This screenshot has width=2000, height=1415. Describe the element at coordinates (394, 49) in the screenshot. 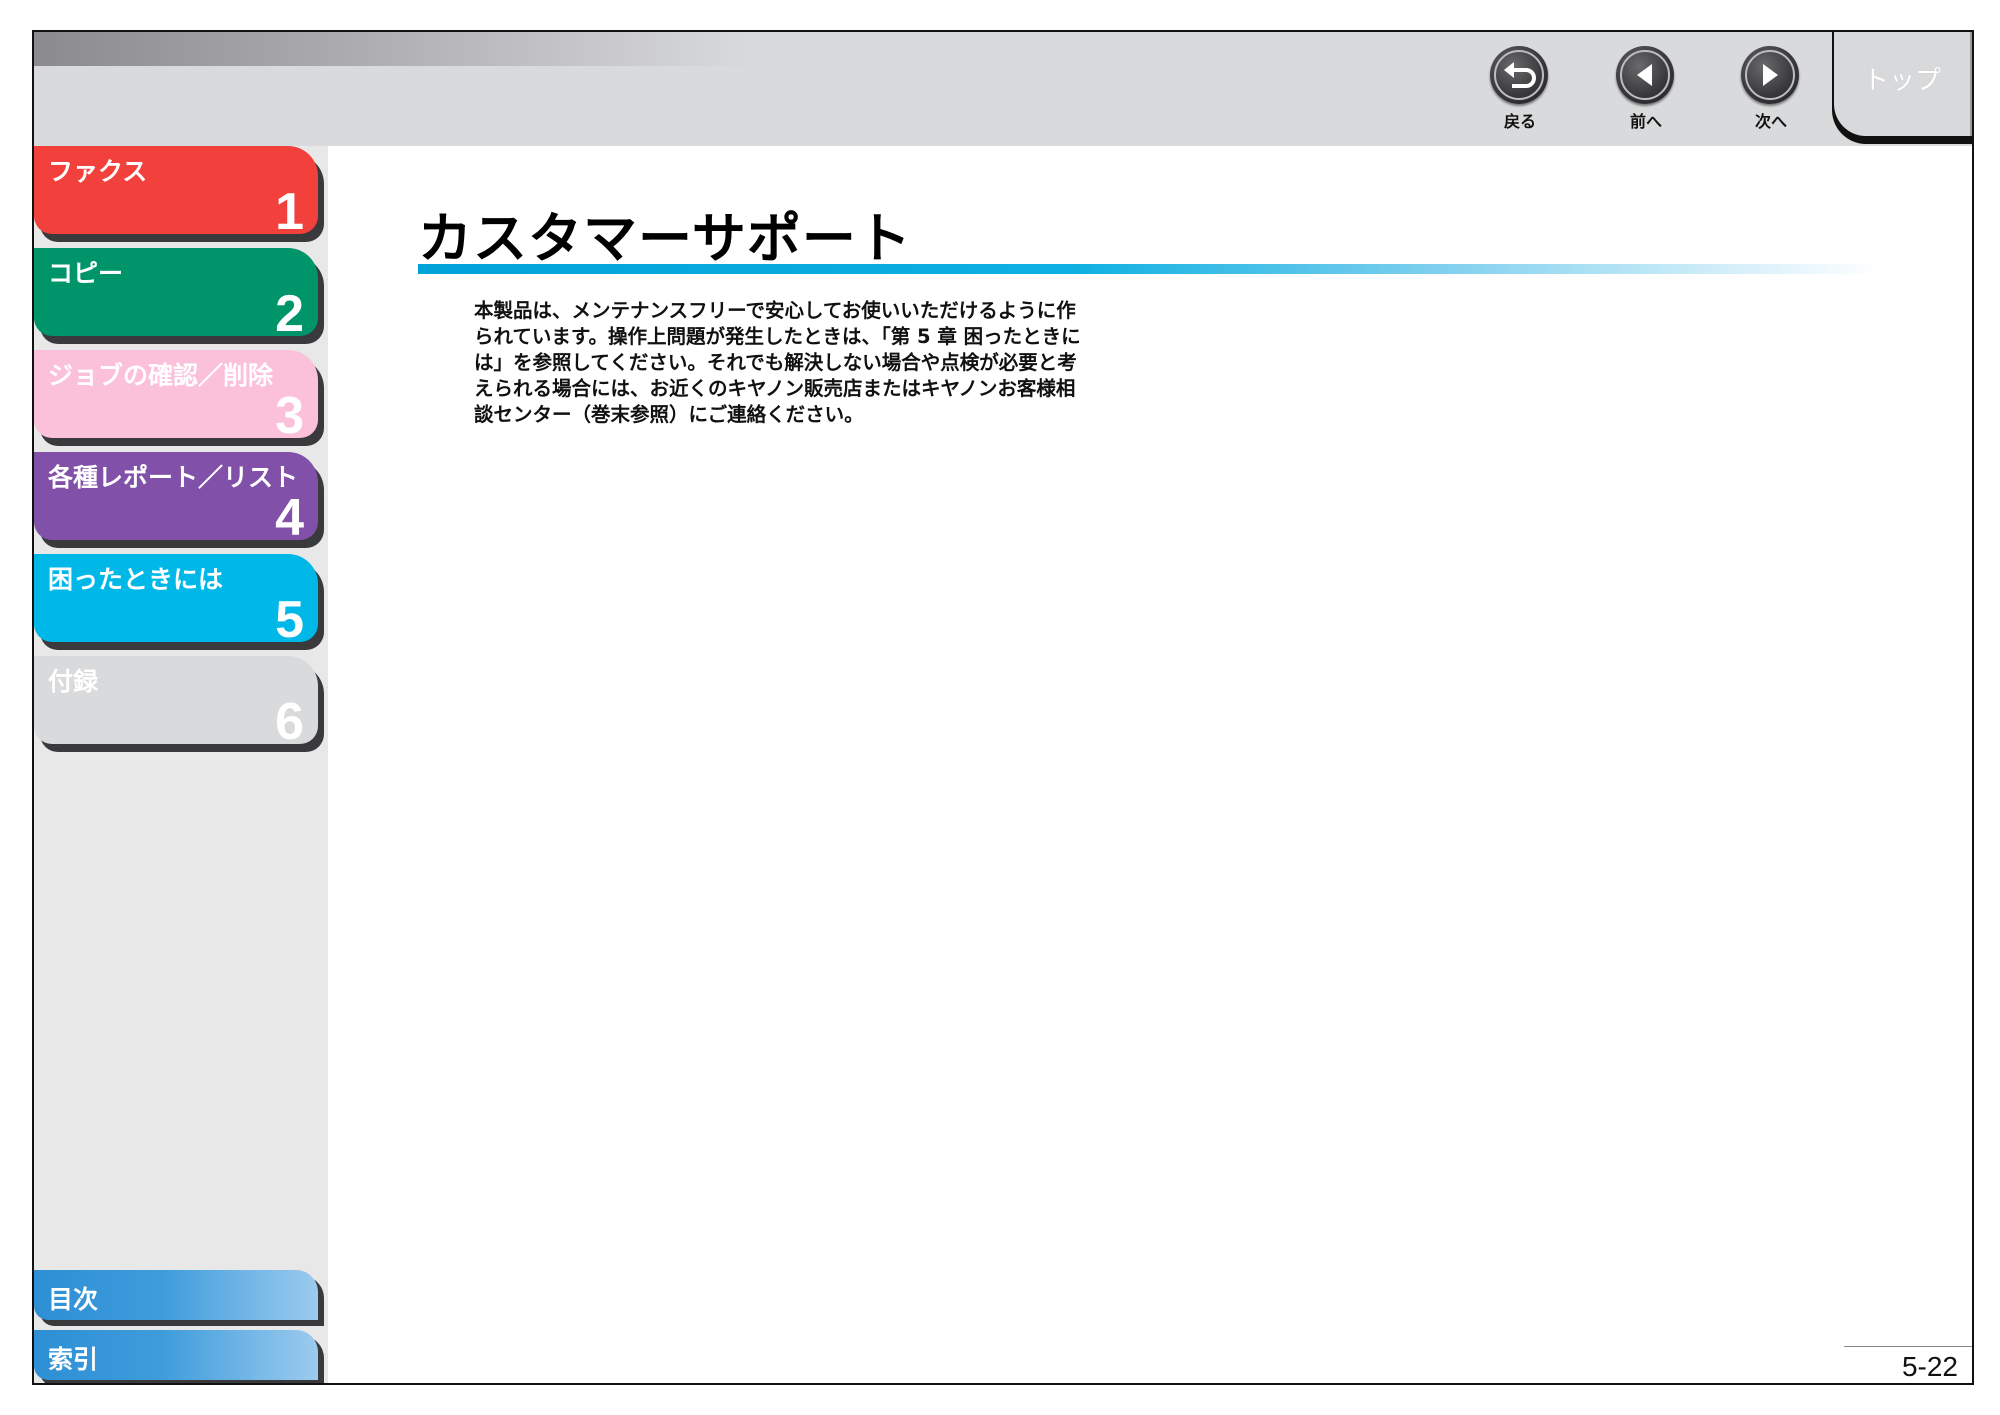

I see `toolbar-gradient-strip` at that location.